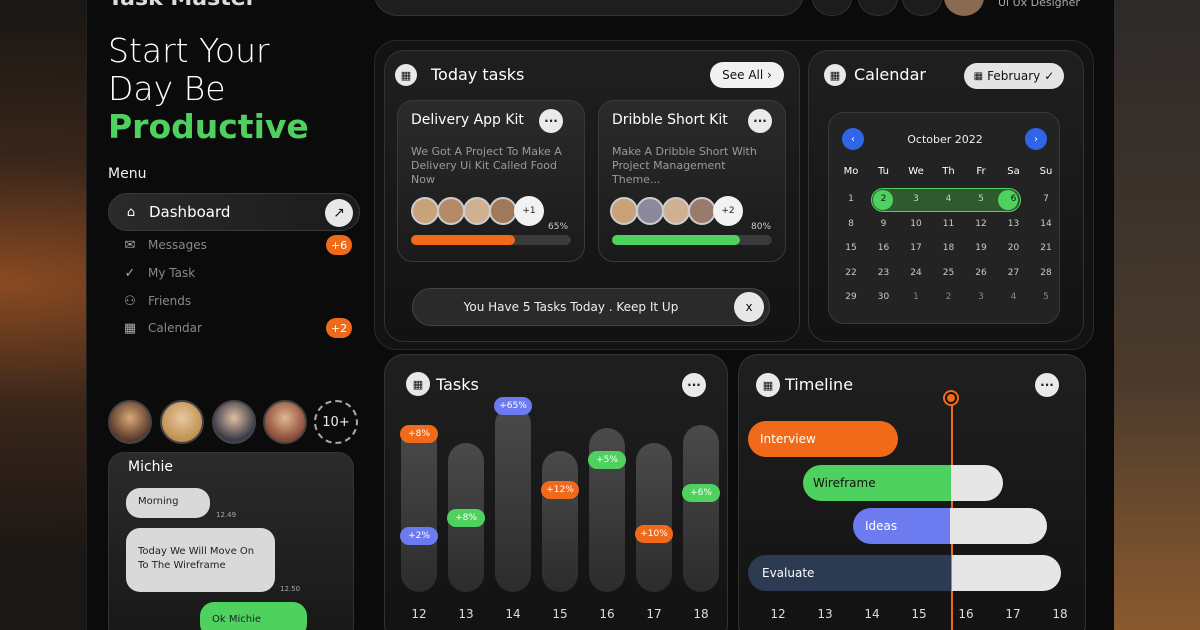 This screenshot has width=1200, height=630. I want to click on calendar-day: 13, so click(1014, 224).